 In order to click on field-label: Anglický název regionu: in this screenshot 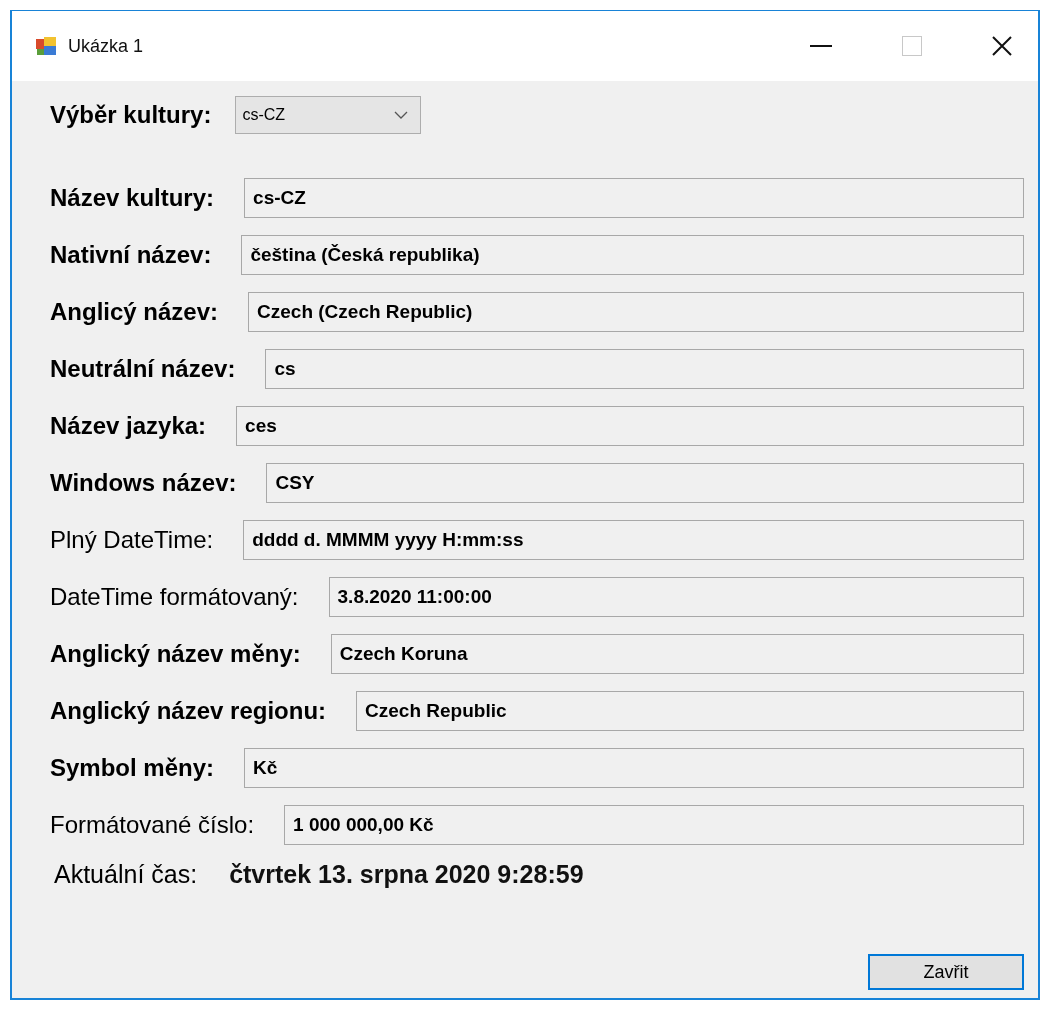, I will do `click(188, 711)`.